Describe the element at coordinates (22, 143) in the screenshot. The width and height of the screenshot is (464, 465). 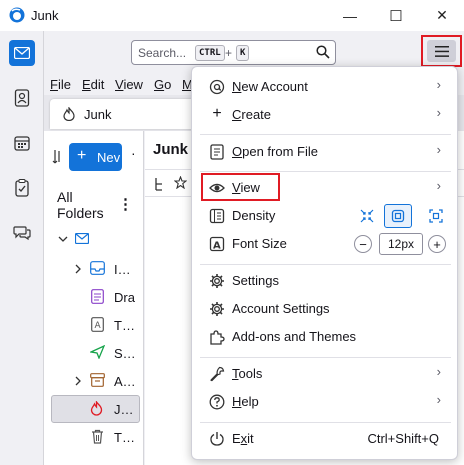
I see `calendar-space-button` at that location.